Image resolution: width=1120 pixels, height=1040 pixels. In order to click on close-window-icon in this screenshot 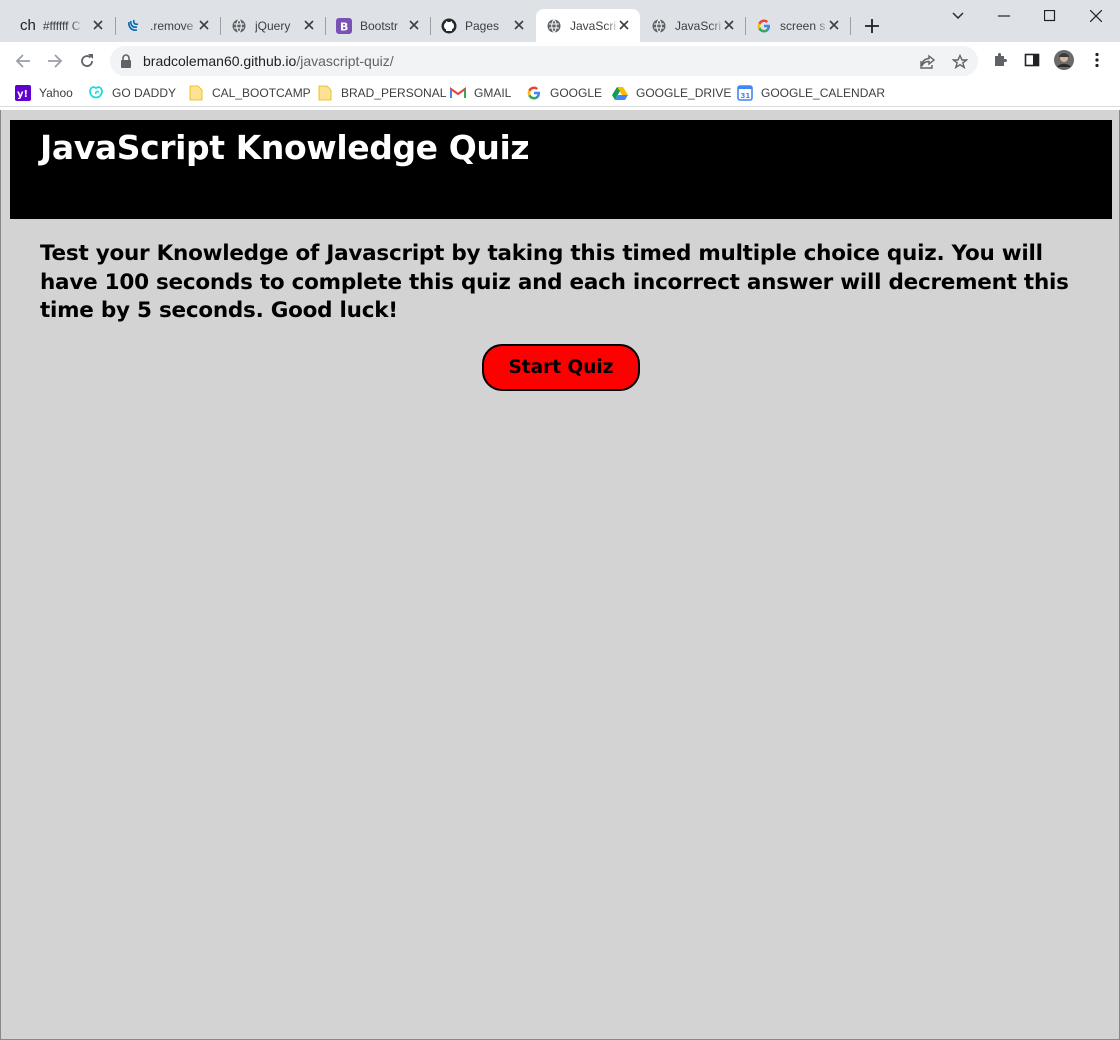, I will do `click(1096, 16)`.